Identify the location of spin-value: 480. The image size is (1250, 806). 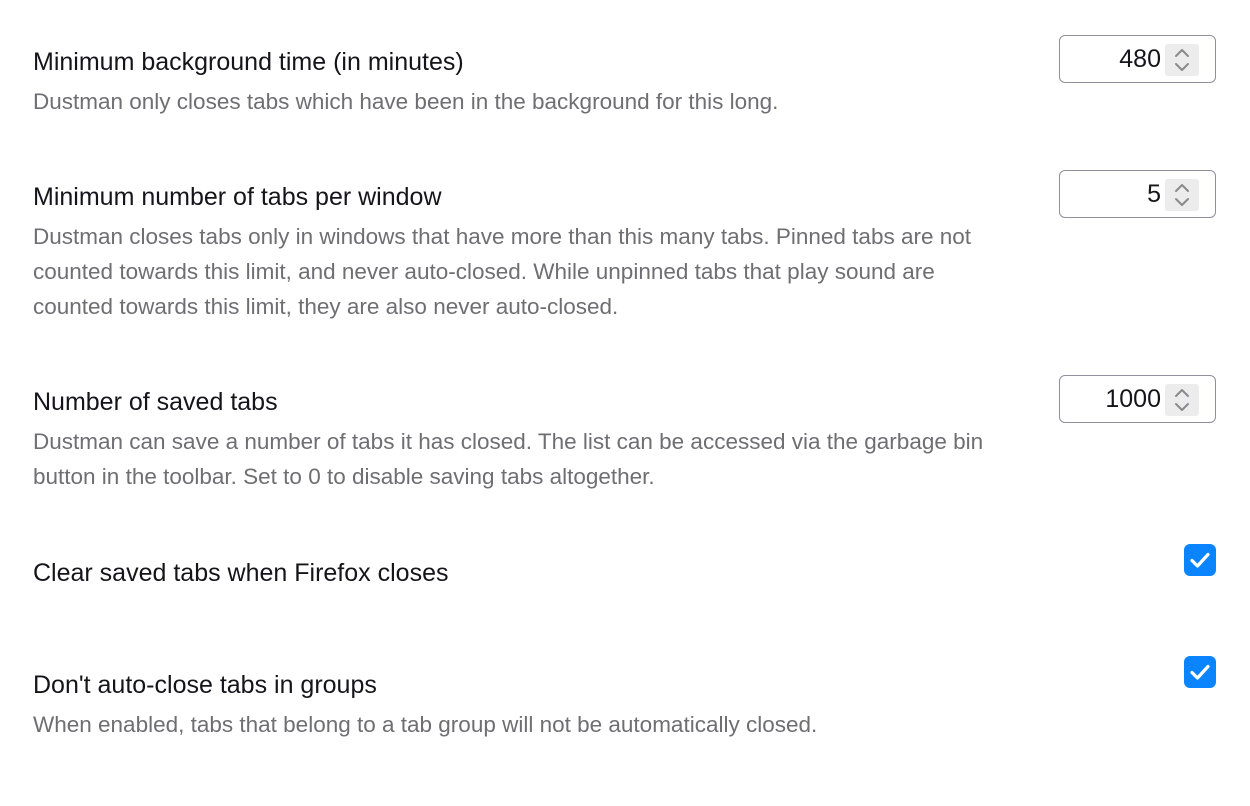
(1140, 59).